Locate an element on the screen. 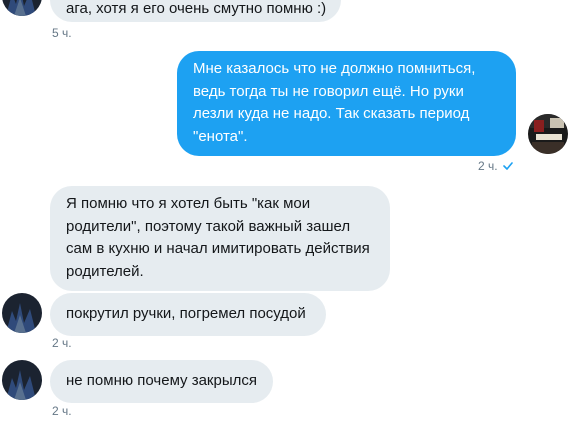 Image resolution: width=568 pixels, height=425 pixels. message-bubble-incoming: ага, хотя я его очень смутно помню :) is located at coordinates (195, 11).